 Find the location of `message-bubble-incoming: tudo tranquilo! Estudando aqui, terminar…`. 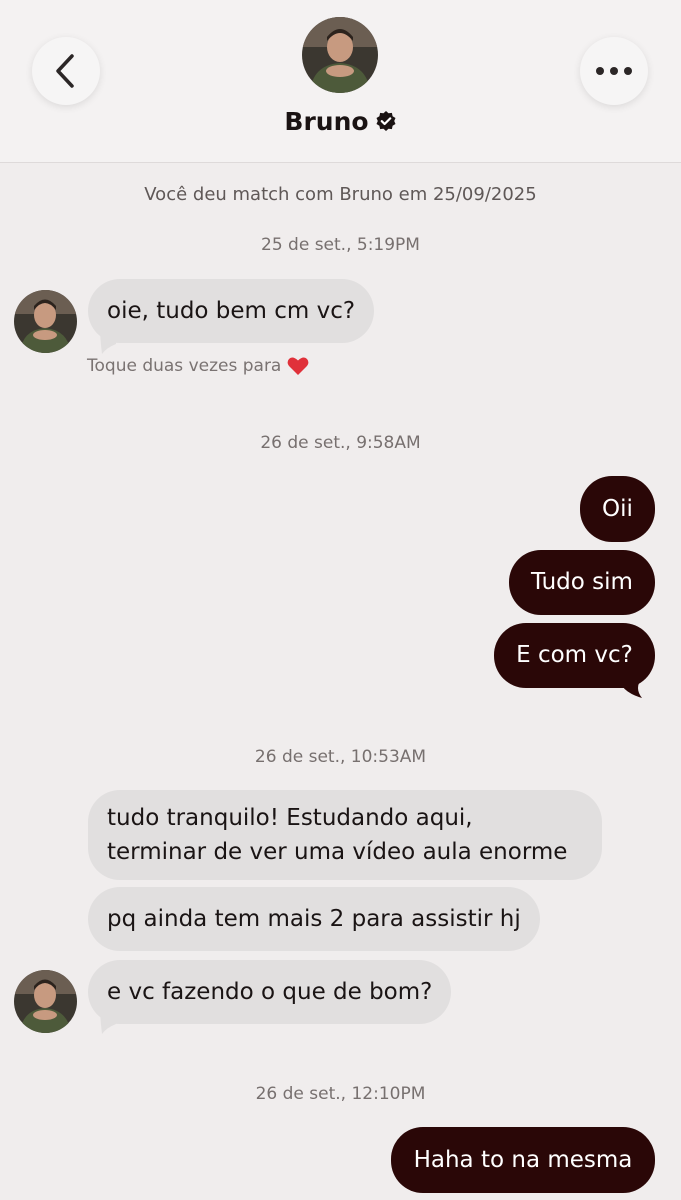

message-bubble-incoming: tudo tranquilo! Estudando aqui, terminar… is located at coordinates (345, 835).